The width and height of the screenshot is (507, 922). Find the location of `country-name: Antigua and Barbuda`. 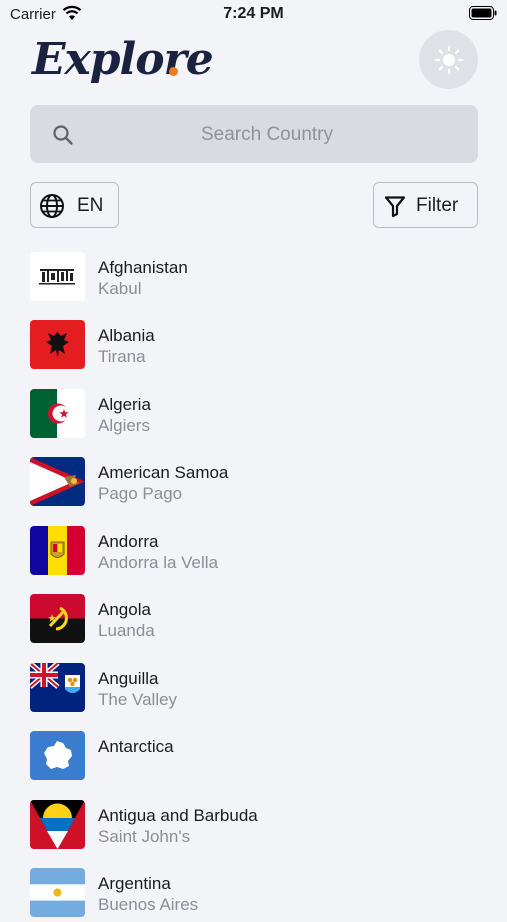

country-name: Antigua and Barbuda is located at coordinates (178, 815).